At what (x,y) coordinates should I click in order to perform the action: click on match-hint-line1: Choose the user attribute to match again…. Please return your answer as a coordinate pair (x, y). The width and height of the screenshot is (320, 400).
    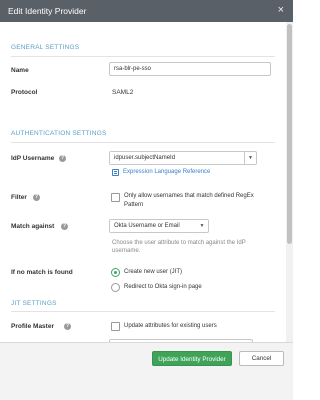
    Looking at the image, I should click on (179, 243).